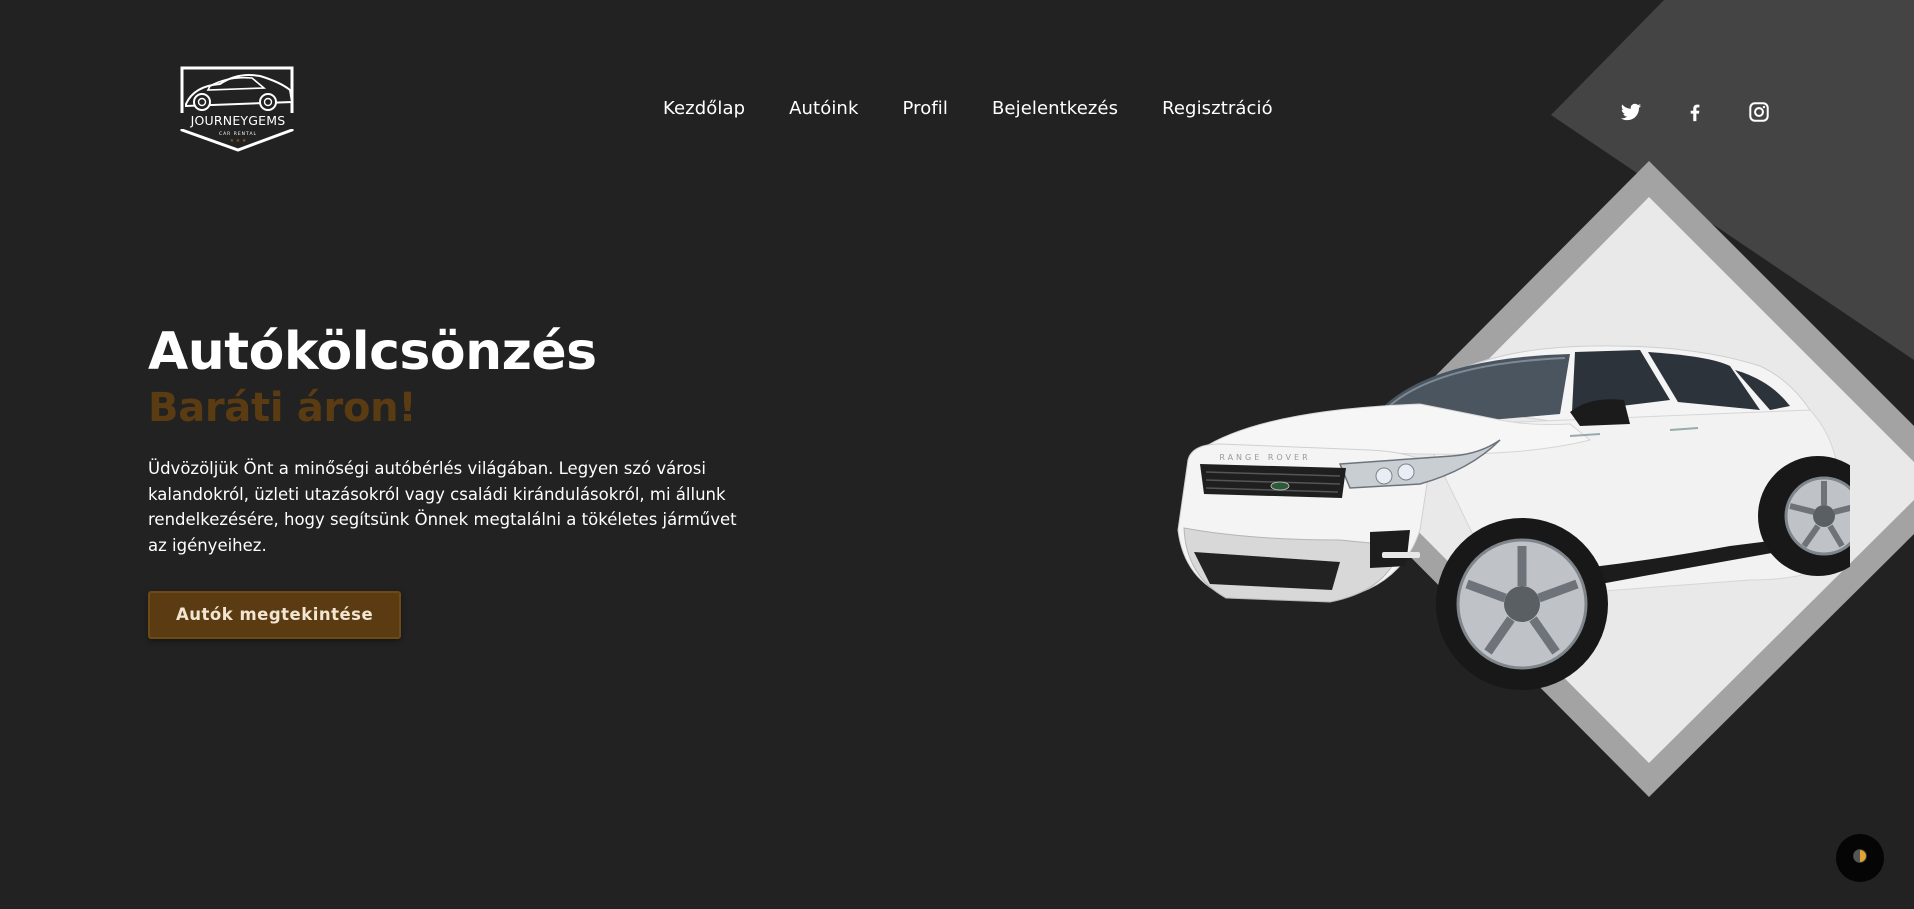  I want to click on grille-lettering: RANGE ROVER, so click(1264, 457).